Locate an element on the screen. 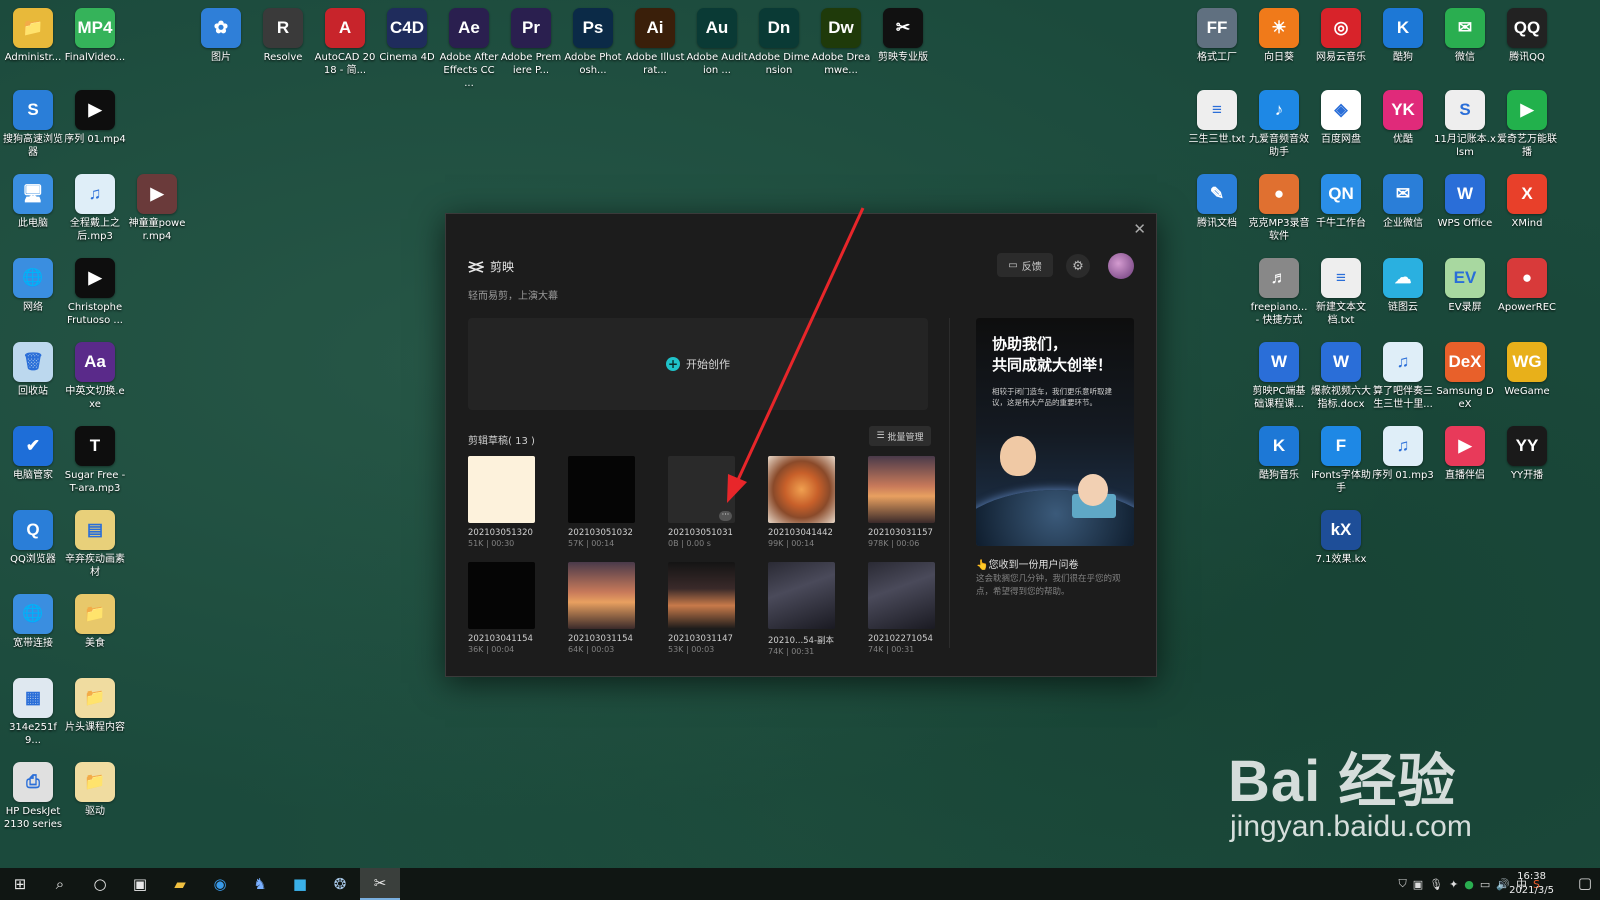 This screenshot has width=1600, height=900. desktop-icon: ▶ 序列 01.mp4 is located at coordinates (95, 118).